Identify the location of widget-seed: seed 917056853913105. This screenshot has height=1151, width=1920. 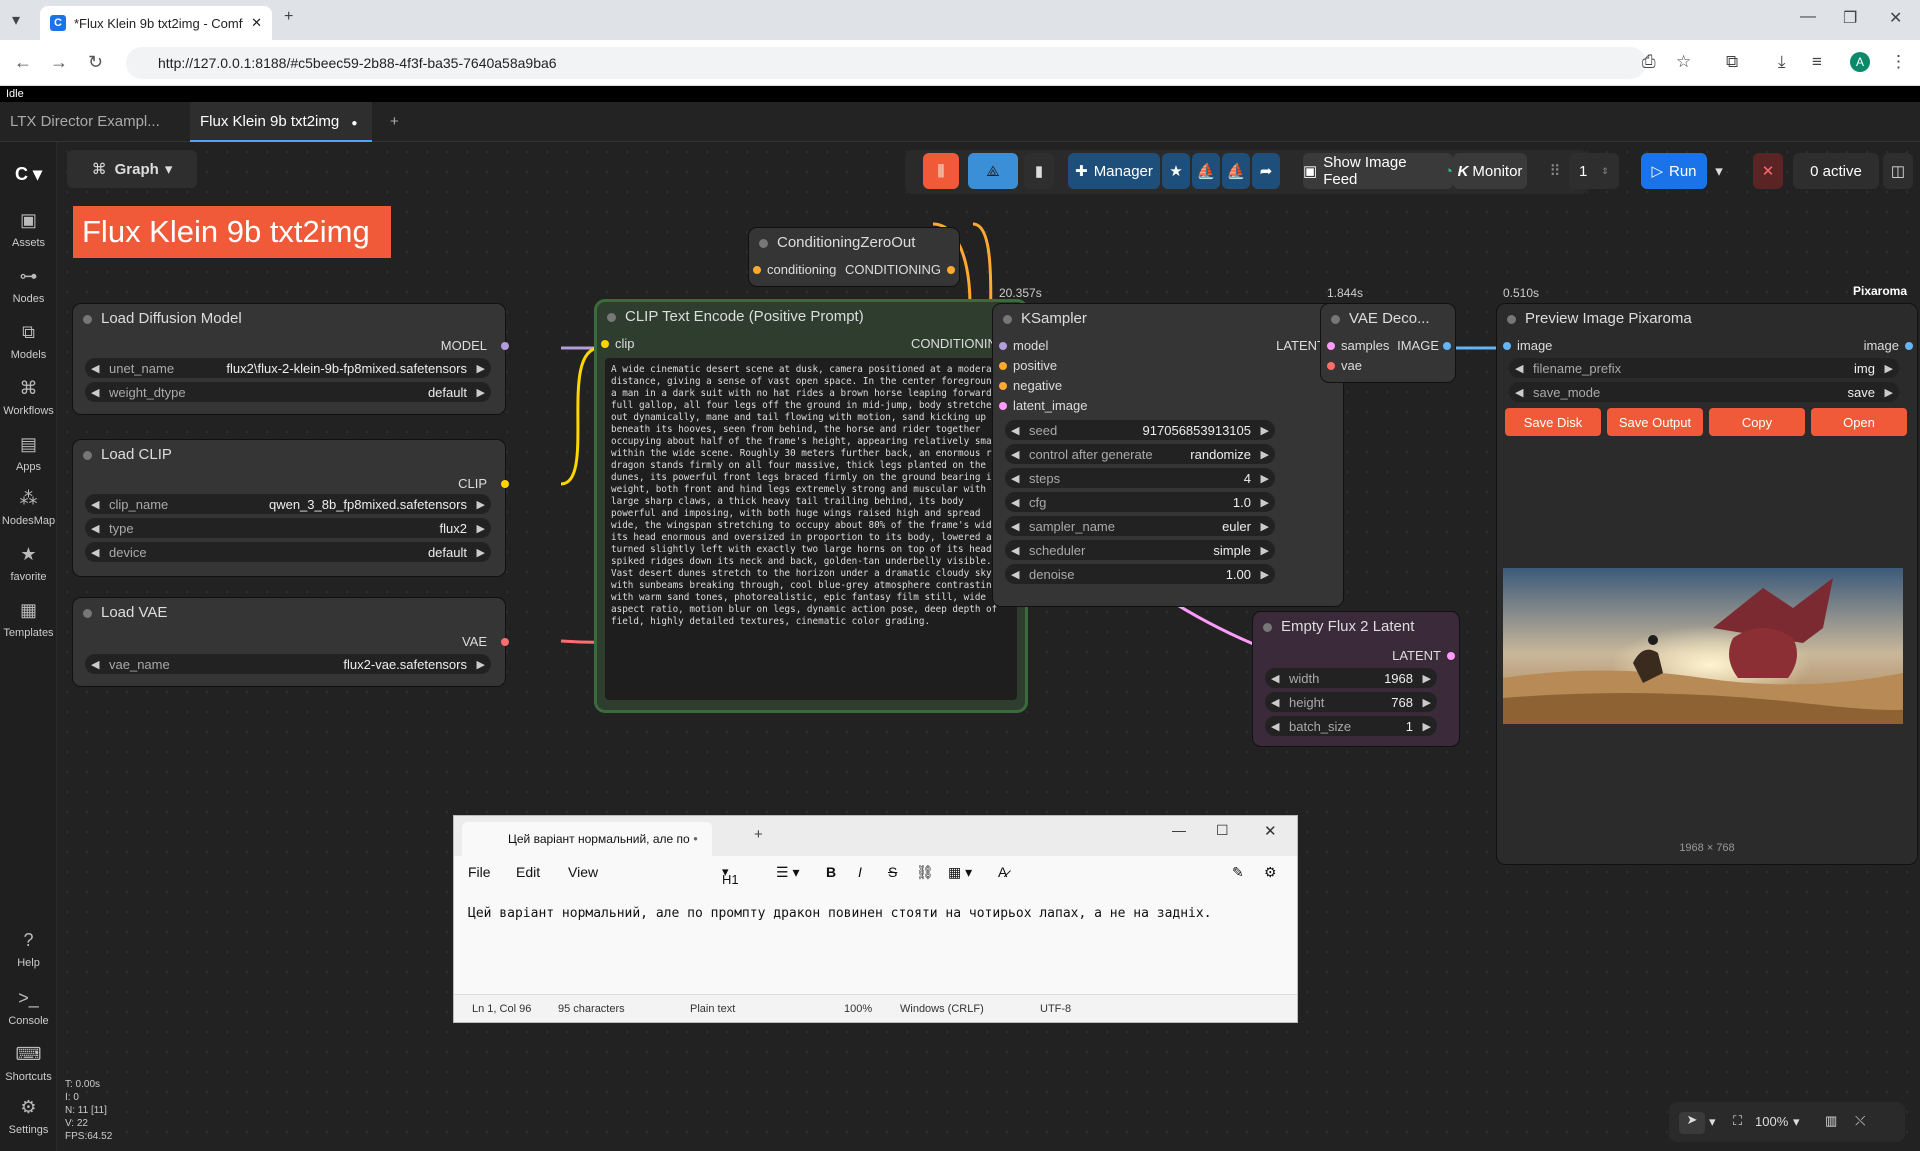
(1140, 430).